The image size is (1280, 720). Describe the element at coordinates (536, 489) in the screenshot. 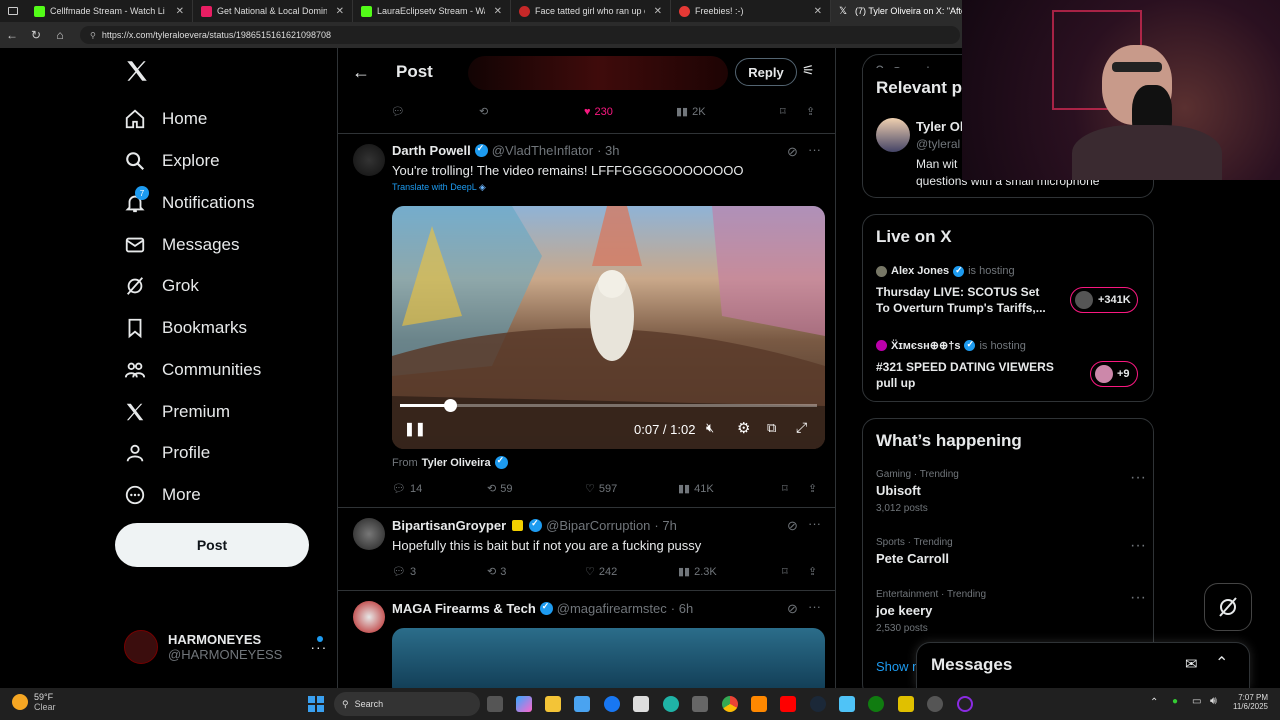

I see `repost-button: ⟲ 59` at that location.